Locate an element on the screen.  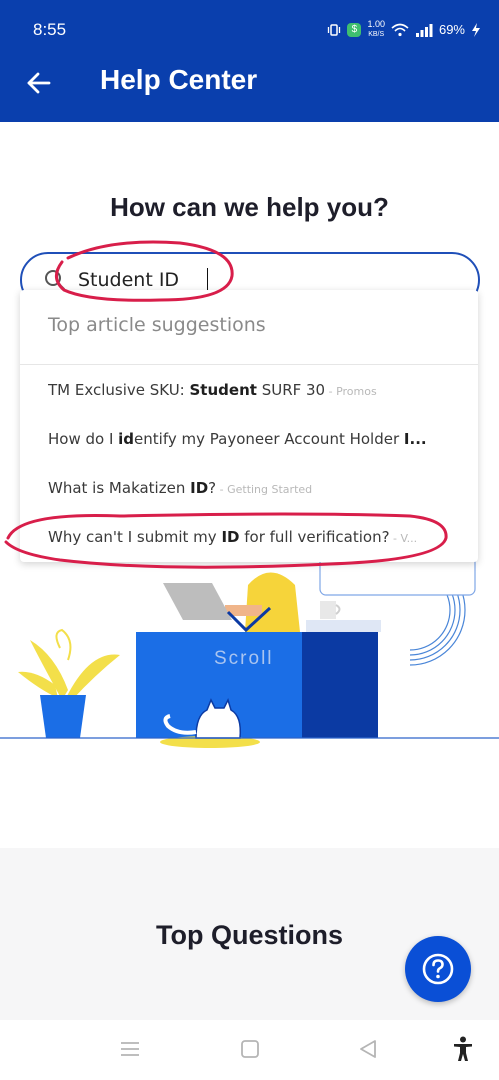
search-input is located at coordinates (268, 280).